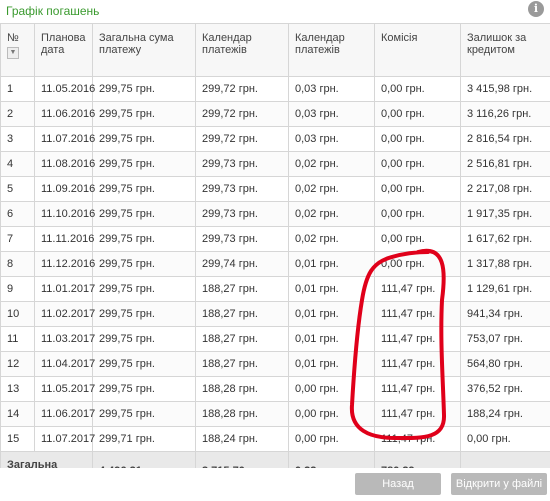 The width and height of the screenshot is (550, 501). I want to click on cell-planned-date: 11.07.2016, so click(64, 139).